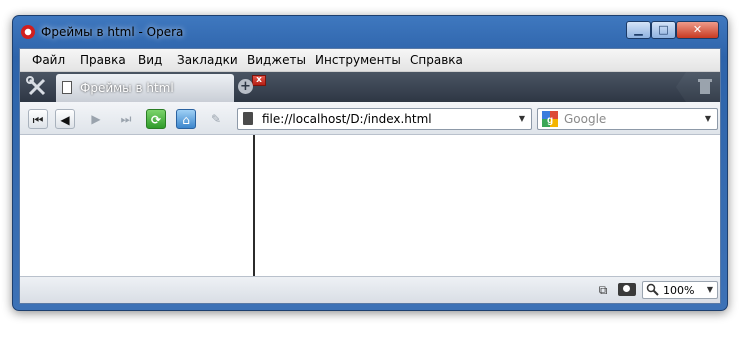 This screenshot has width=740, height=337. What do you see at coordinates (156, 119) in the screenshot?
I see `reload-button: ⟳` at bounding box center [156, 119].